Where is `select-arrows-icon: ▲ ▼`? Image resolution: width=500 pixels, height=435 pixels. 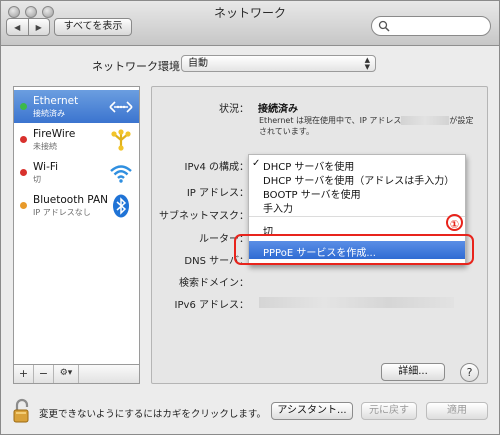 select-arrows-icon: ▲ ▼ is located at coordinates (367, 63).